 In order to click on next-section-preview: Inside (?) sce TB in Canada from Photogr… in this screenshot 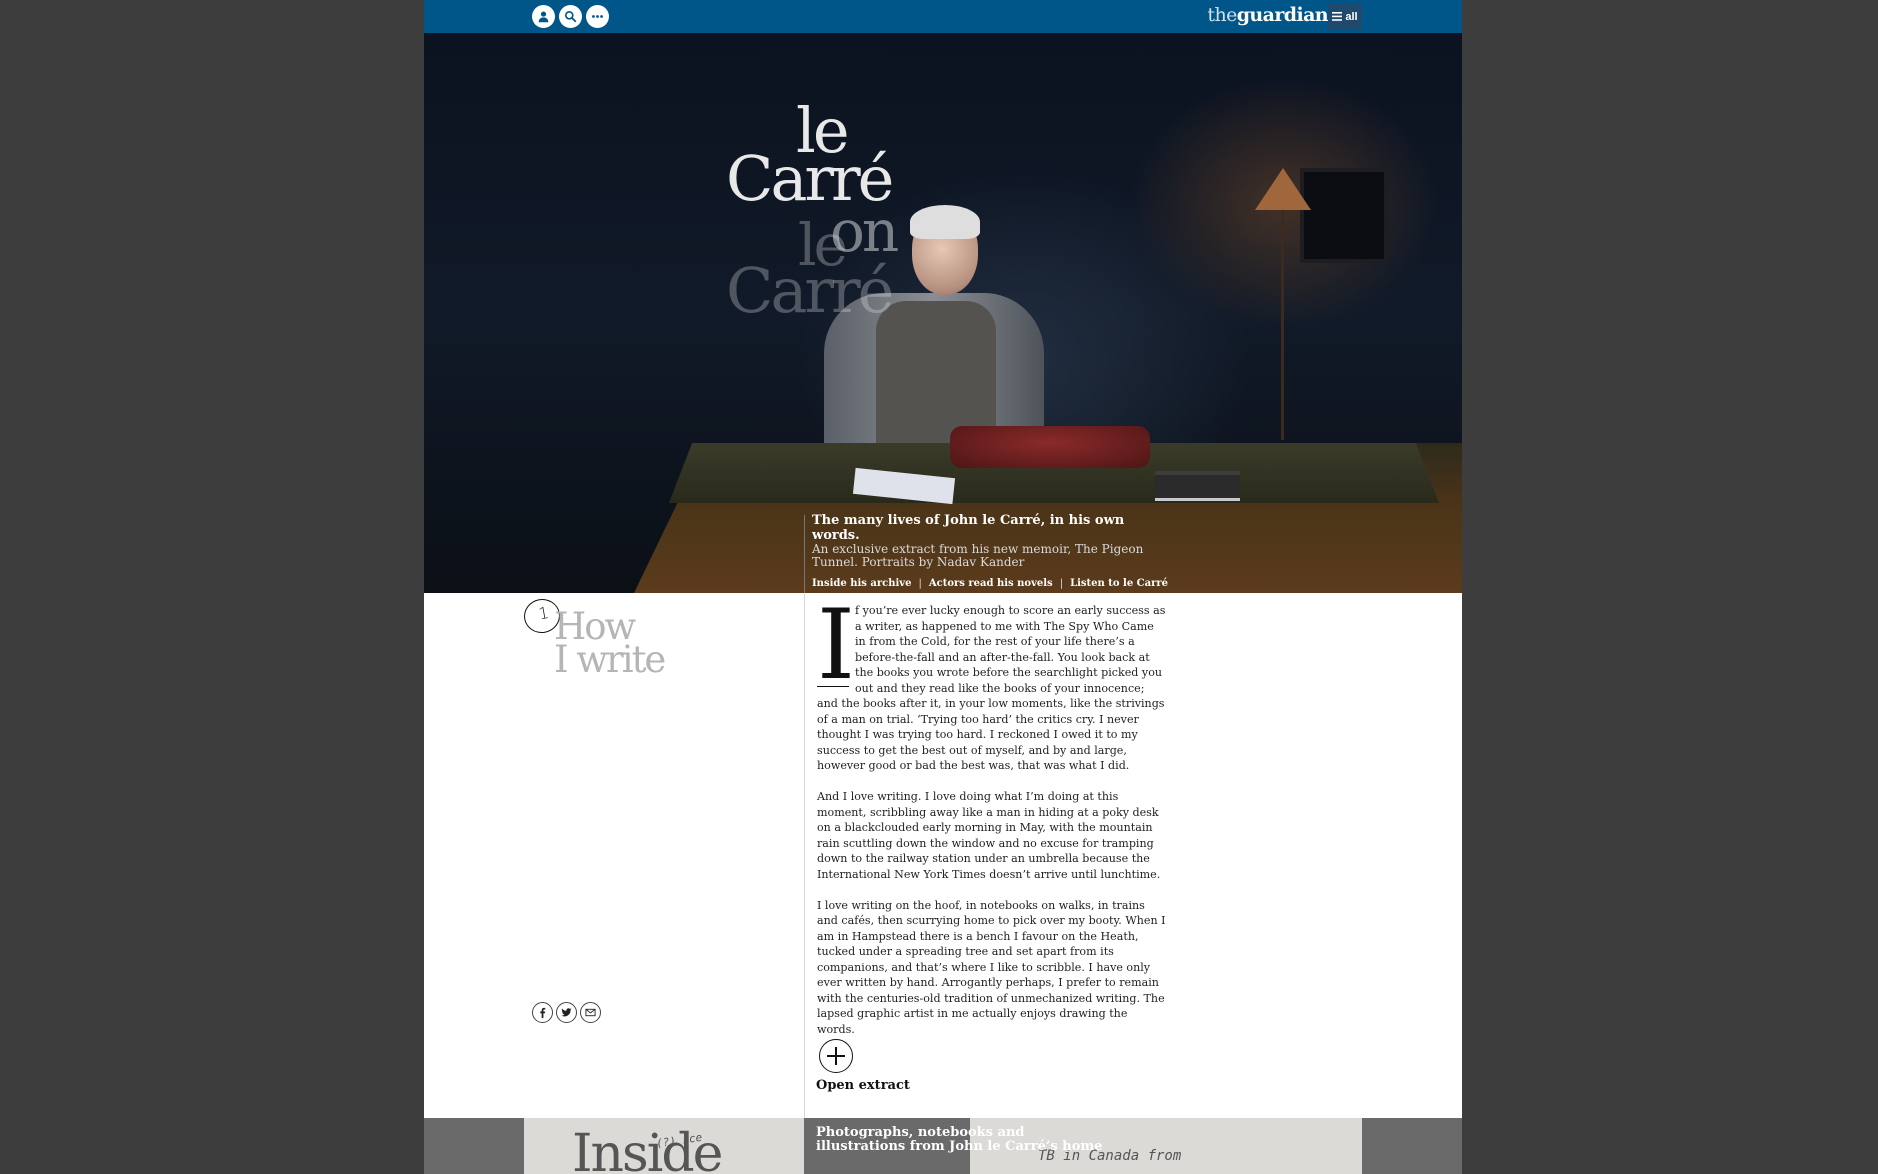, I will do `click(943, 1146)`.